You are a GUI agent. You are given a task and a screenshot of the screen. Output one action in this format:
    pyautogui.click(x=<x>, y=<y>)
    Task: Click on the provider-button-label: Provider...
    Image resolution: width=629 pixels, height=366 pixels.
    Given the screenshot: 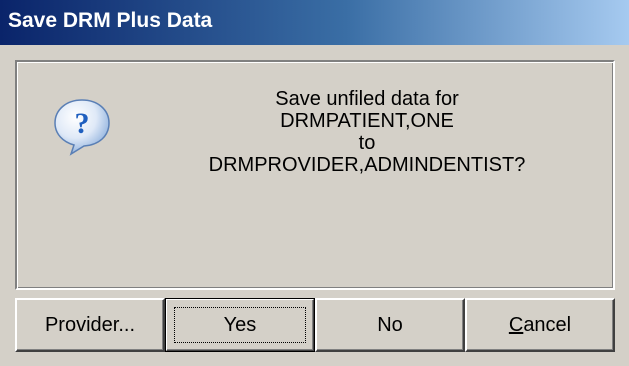 What is the action you would take?
    pyautogui.click(x=90, y=324)
    